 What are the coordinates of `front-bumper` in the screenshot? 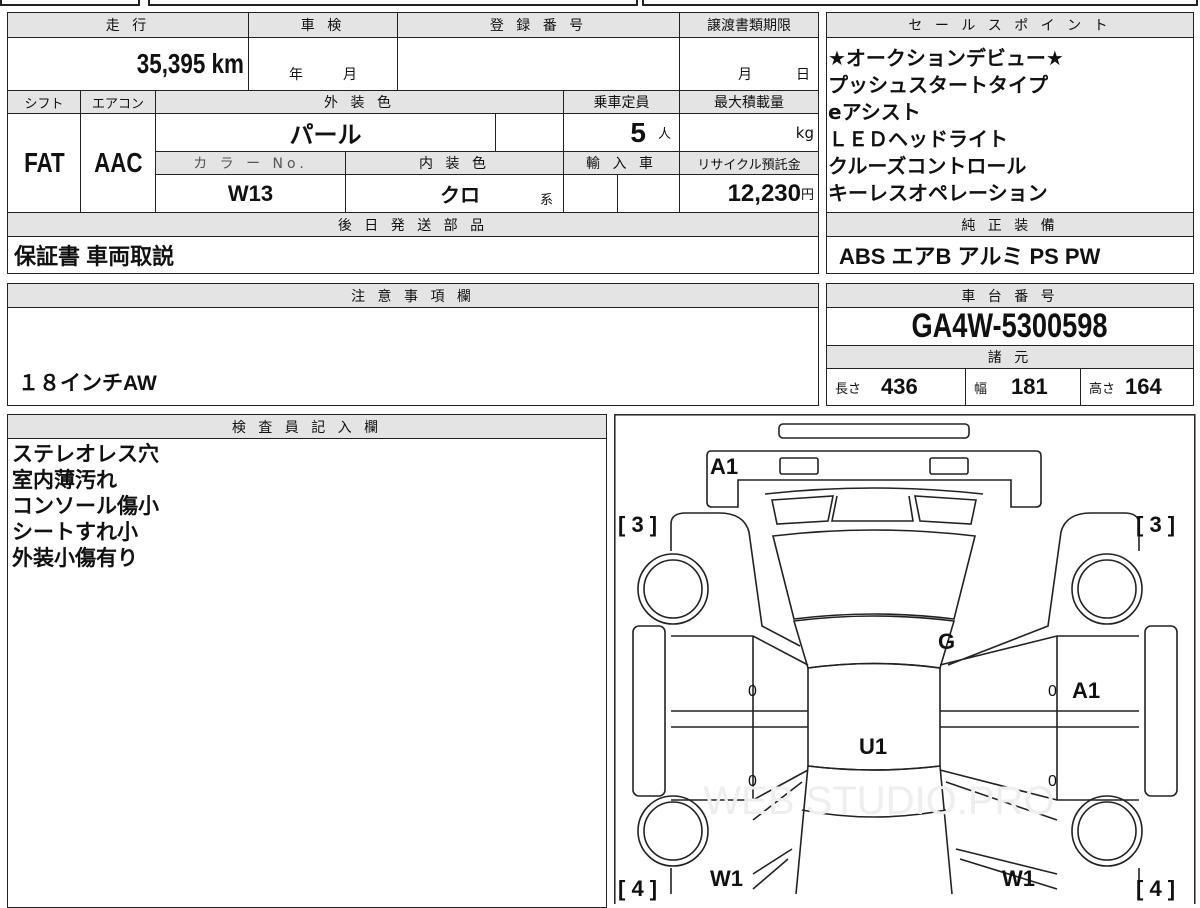 It's located at (874, 431).